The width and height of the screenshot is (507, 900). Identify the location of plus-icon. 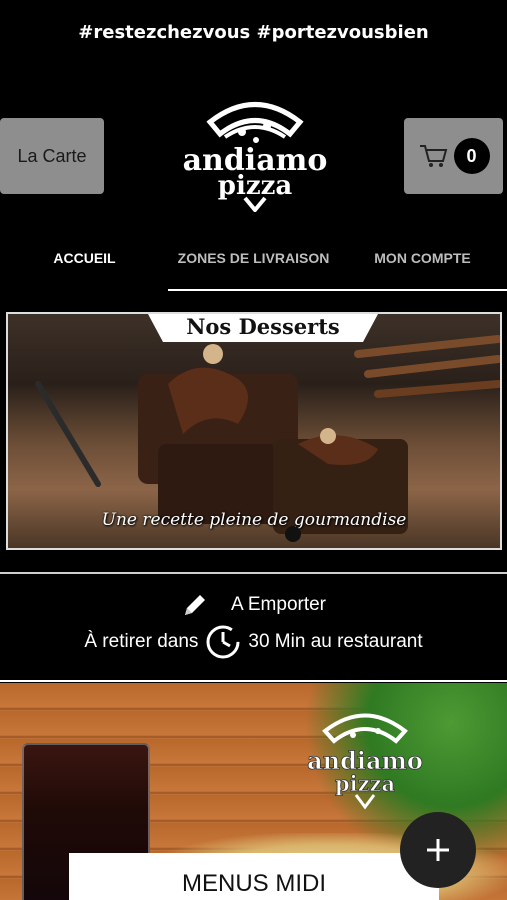
(438, 850).